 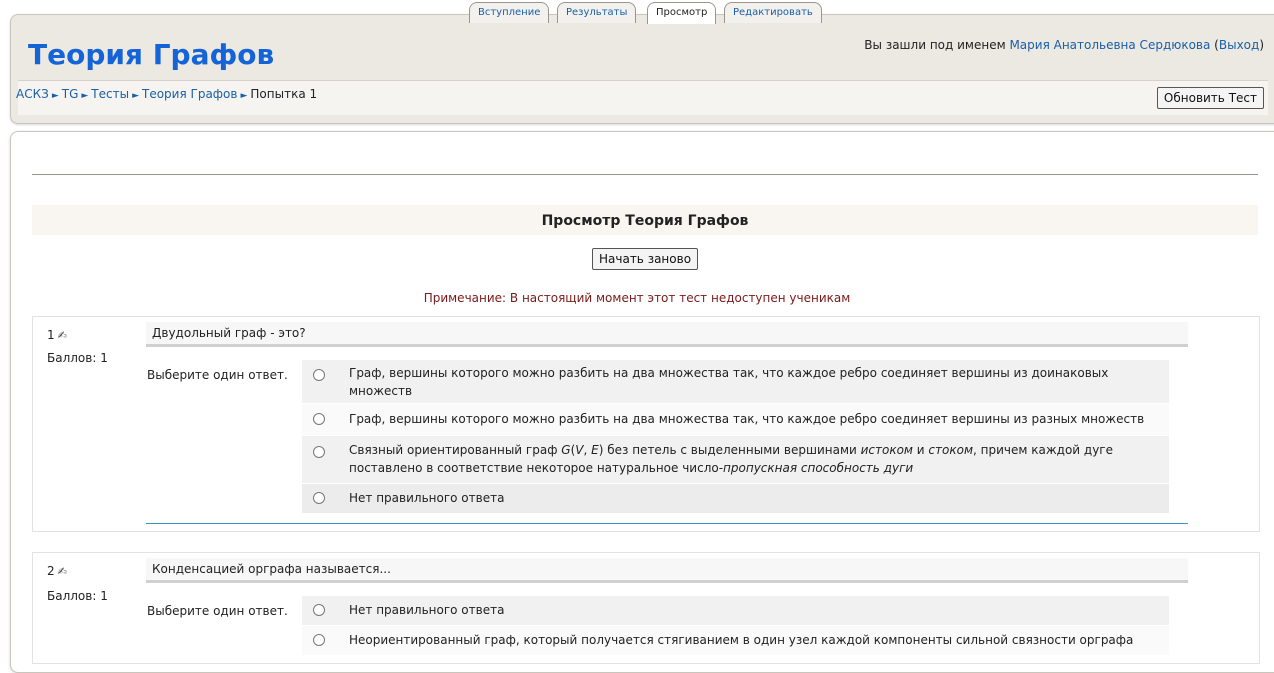 What do you see at coordinates (70, 94) in the screenshot?
I see `breadcrumb-tg: TG` at bounding box center [70, 94].